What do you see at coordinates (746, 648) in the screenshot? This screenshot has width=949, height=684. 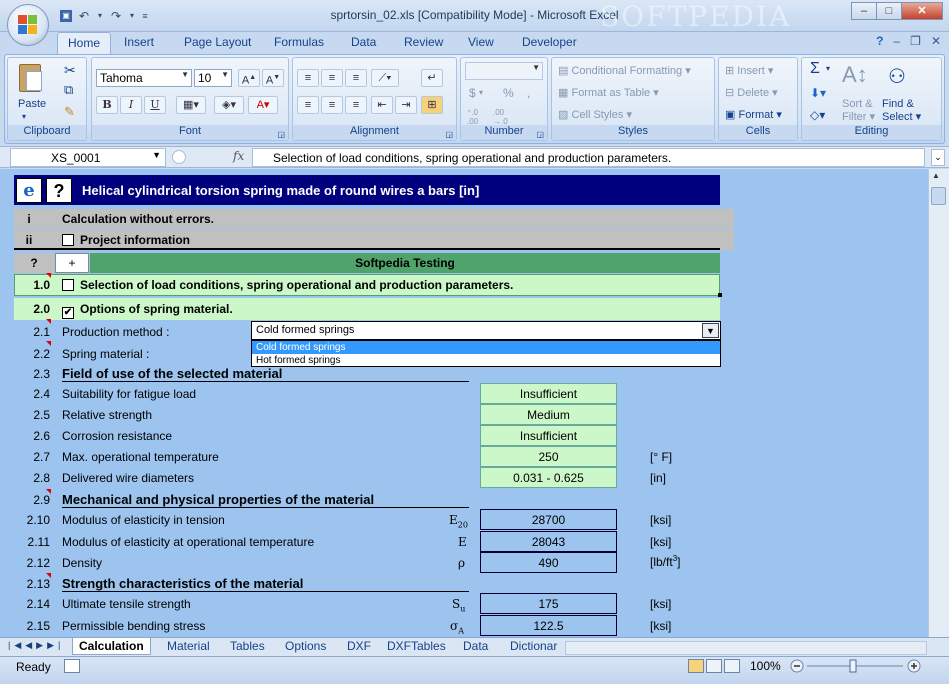 I see `horizontal-scrollbar` at bounding box center [746, 648].